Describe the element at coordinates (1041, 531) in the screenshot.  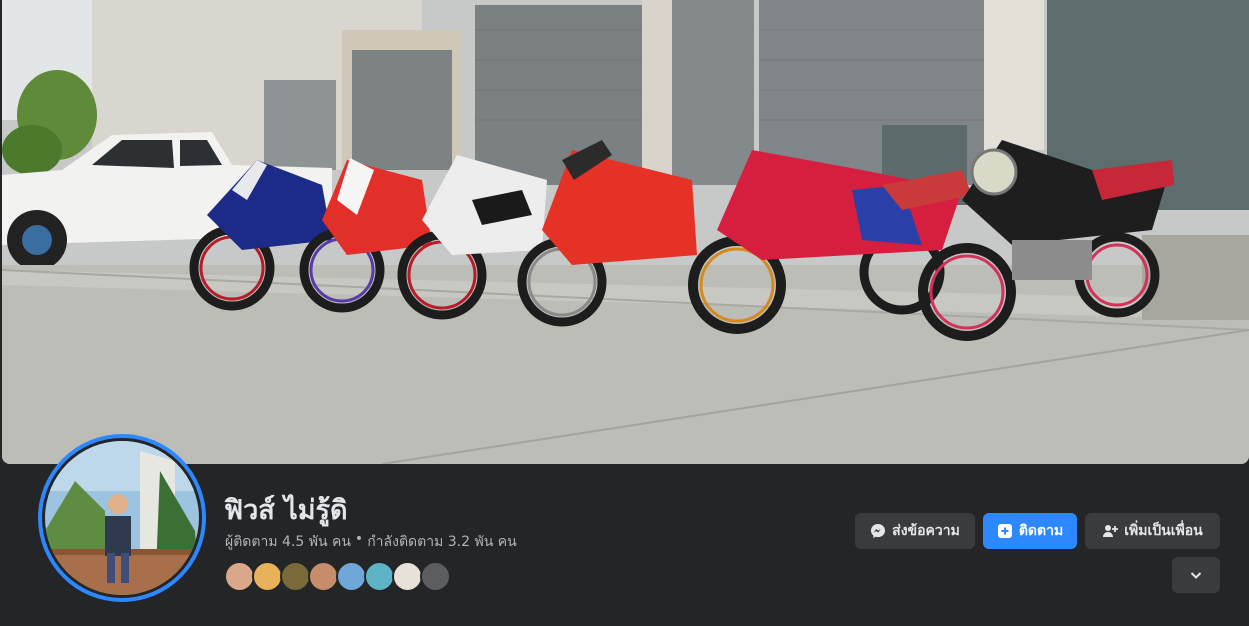
I see `follow-label: ติดตาม` at that location.